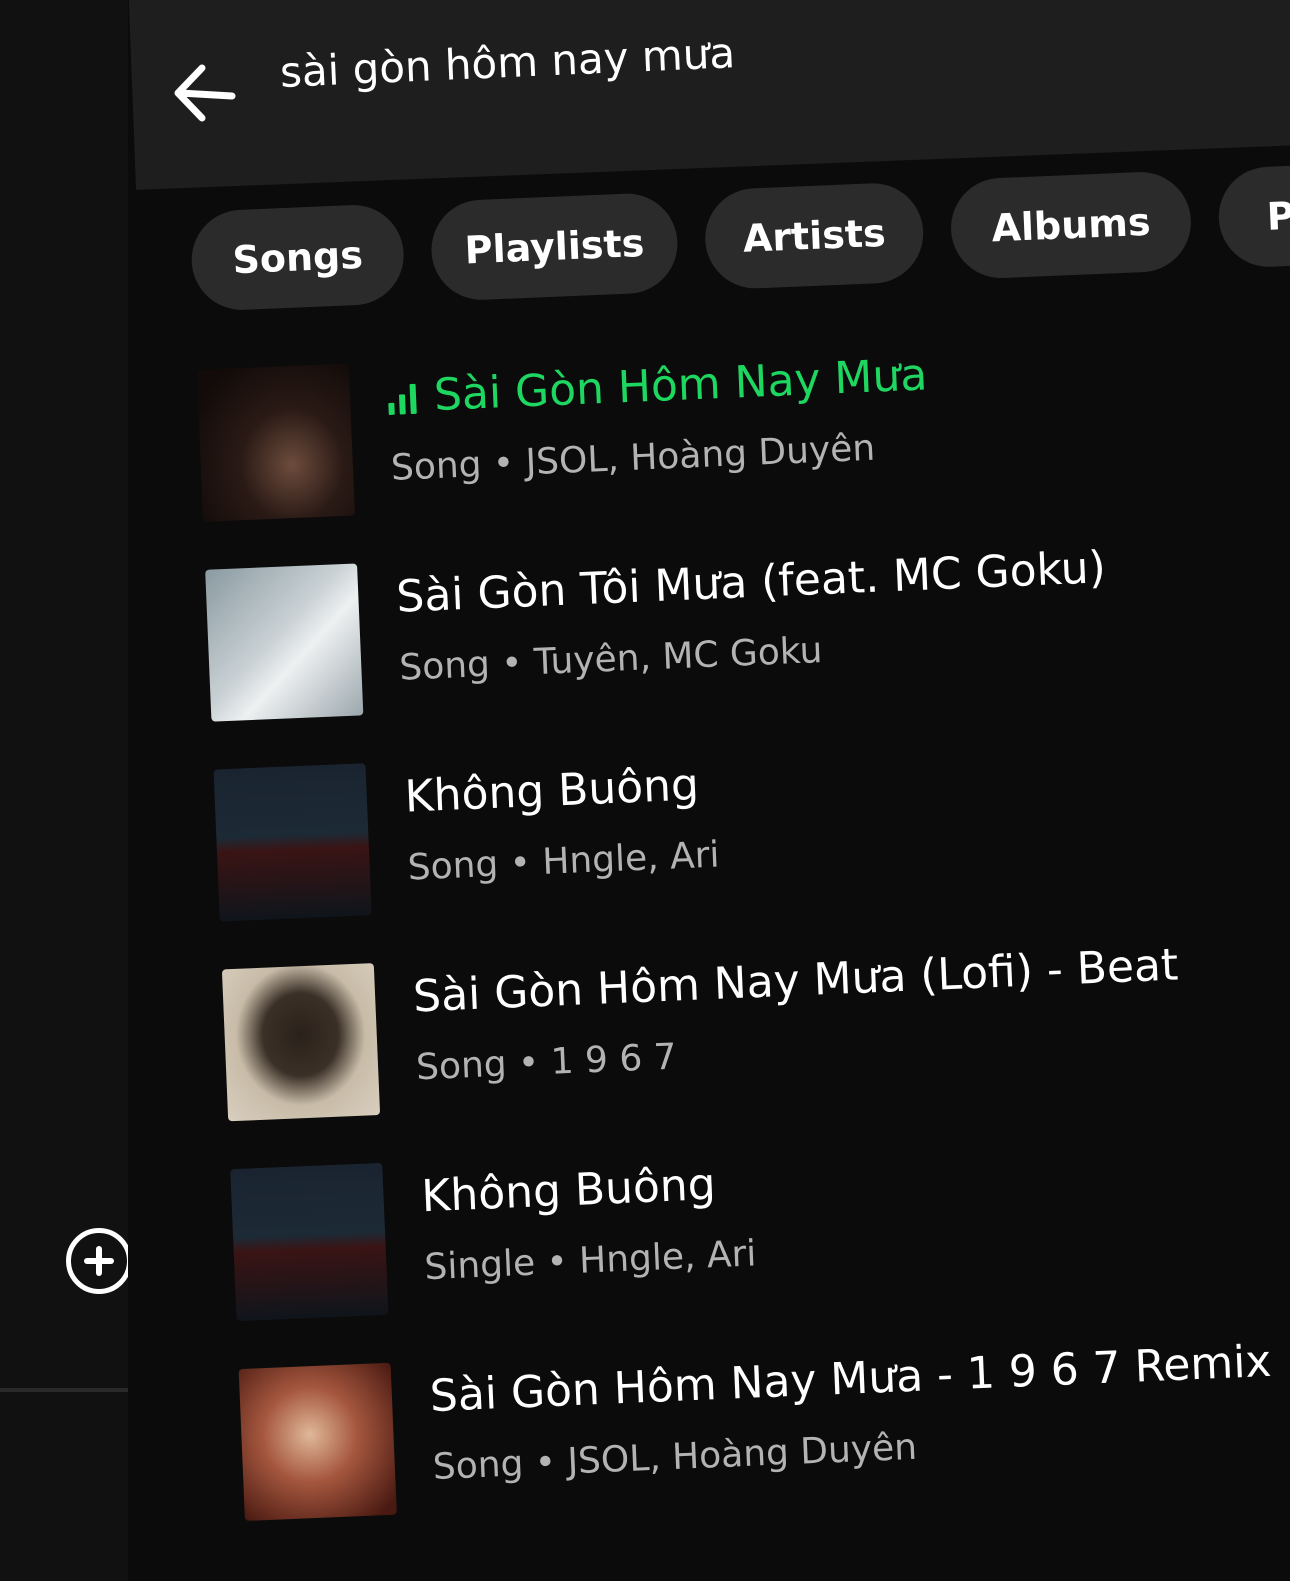 The height and width of the screenshot is (1581, 1290). Describe the element at coordinates (546, 1062) in the screenshot. I see `result-subtitle: Song • 1 9 6 7` at that location.